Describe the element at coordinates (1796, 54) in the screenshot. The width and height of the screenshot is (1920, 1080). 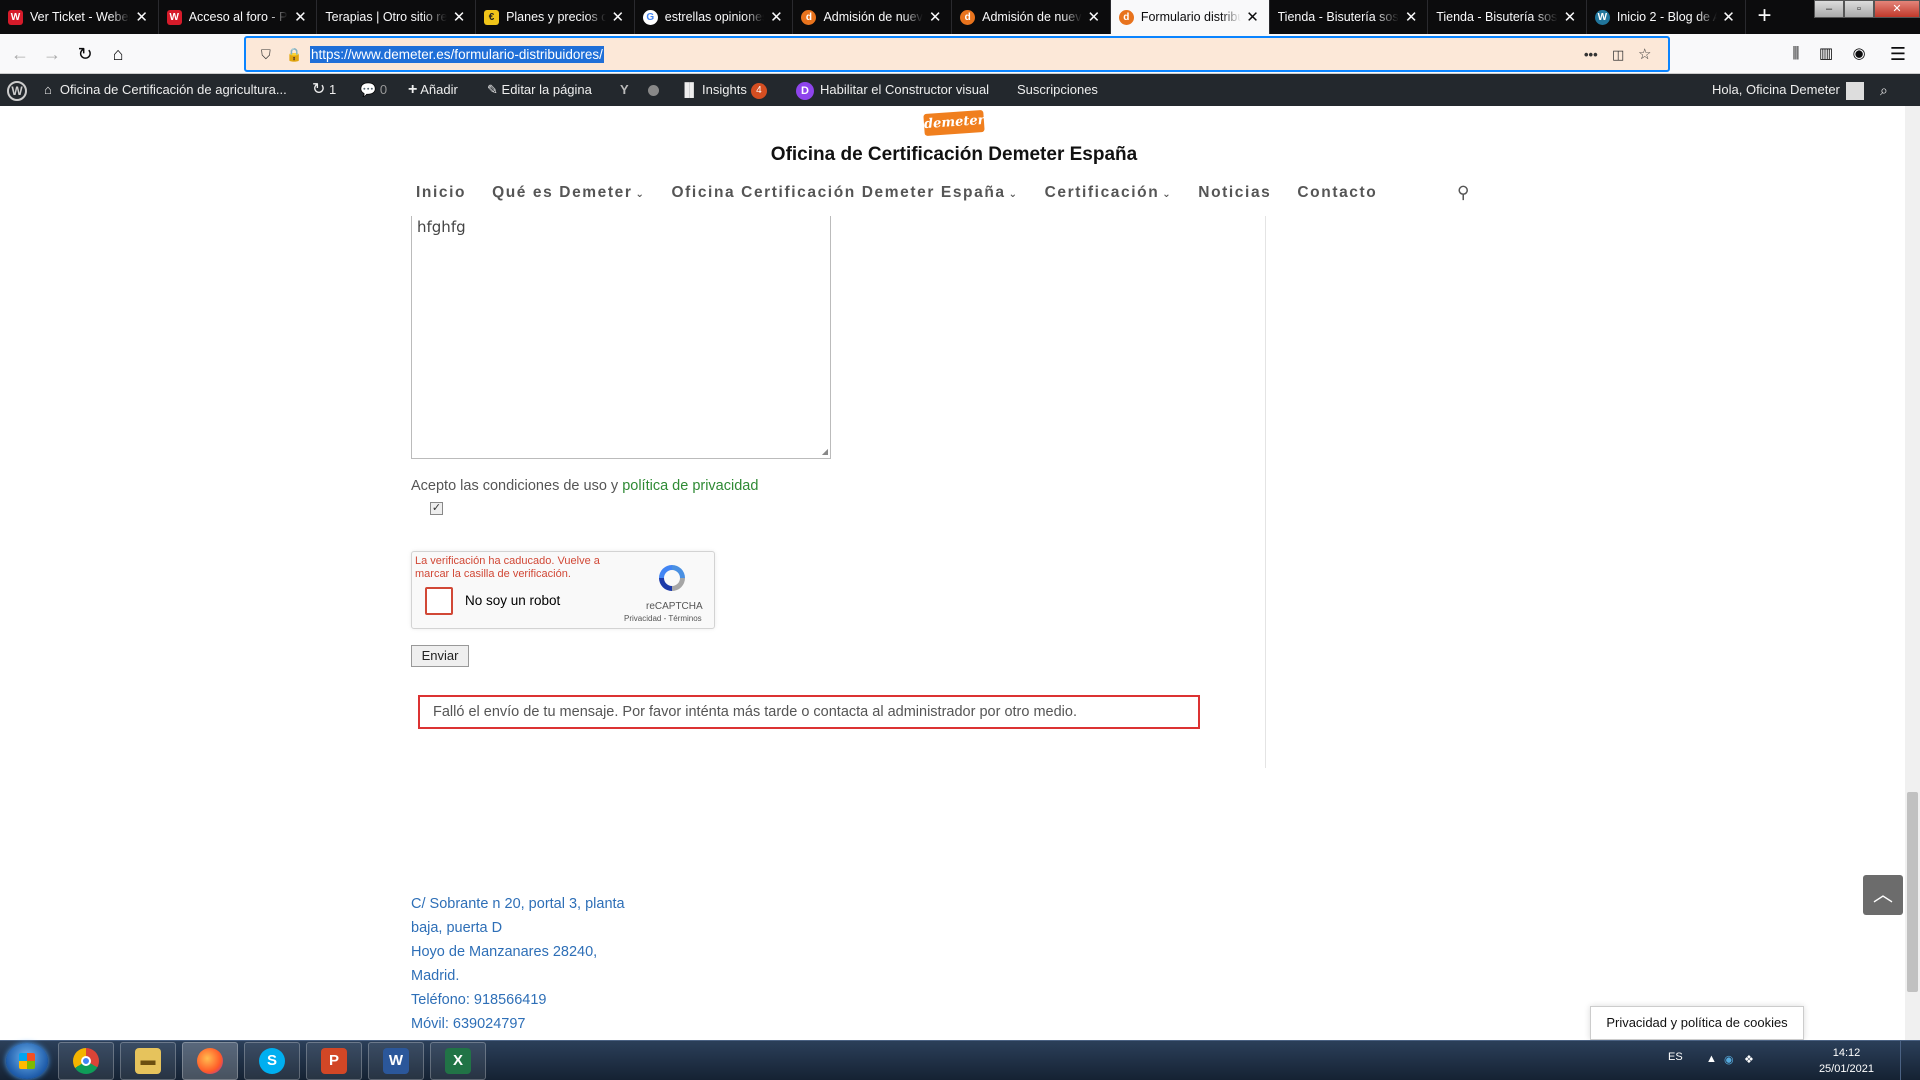
I see `library-icon: ⫼` at that location.